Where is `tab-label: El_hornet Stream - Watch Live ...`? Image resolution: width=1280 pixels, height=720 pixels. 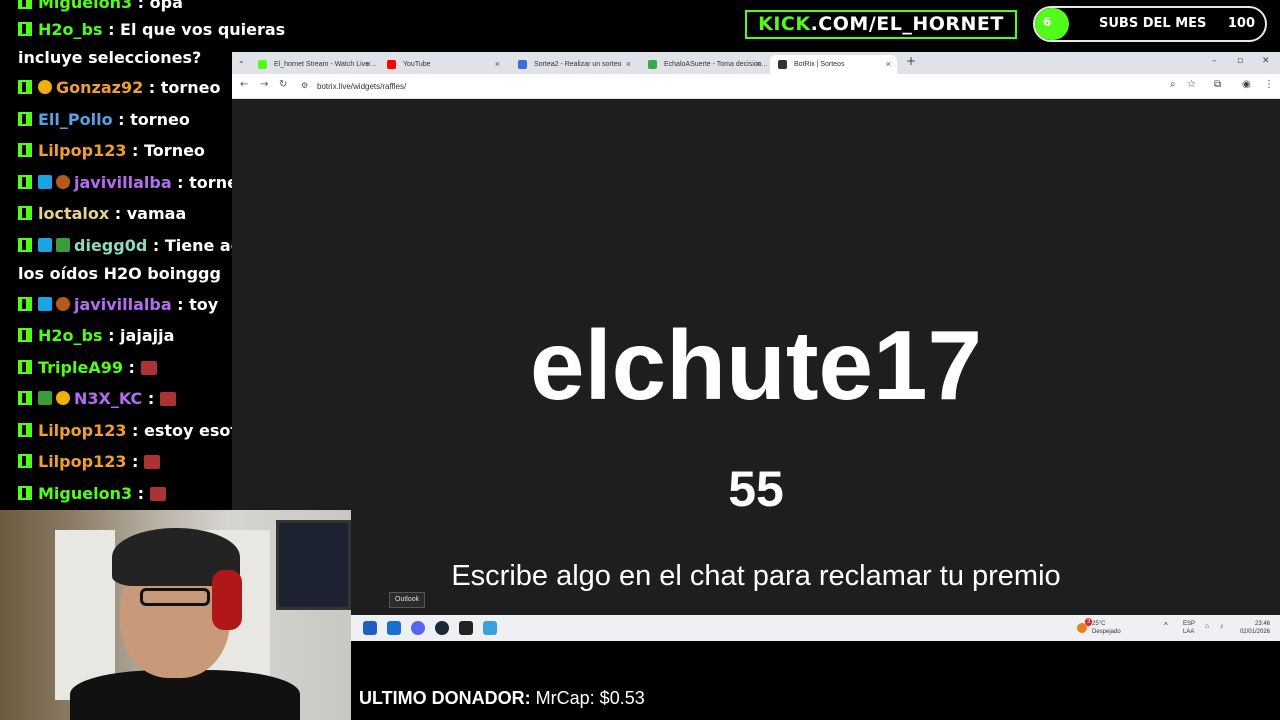
tab-label: El_hornet Stream - Watch Live ... is located at coordinates (325, 64).